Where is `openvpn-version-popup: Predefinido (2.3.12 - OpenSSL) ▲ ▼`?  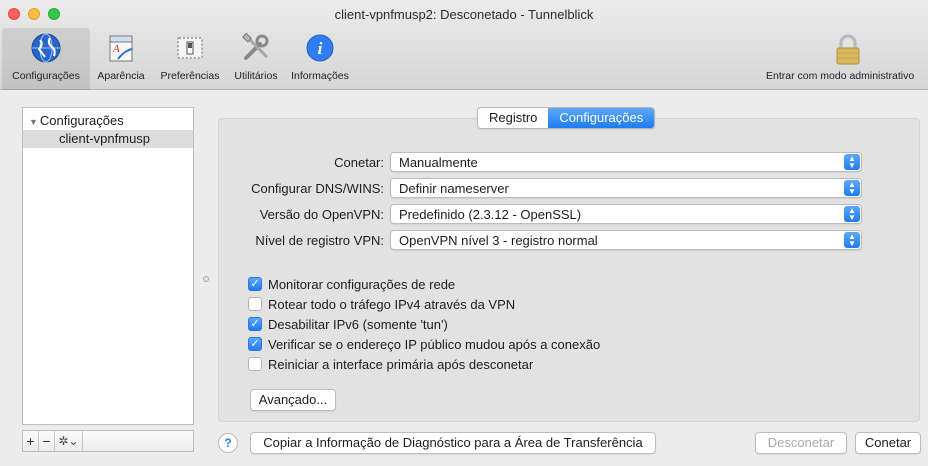 openvpn-version-popup: Predefinido (2.3.12 - OpenSSL) ▲ ▼ is located at coordinates (626, 214).